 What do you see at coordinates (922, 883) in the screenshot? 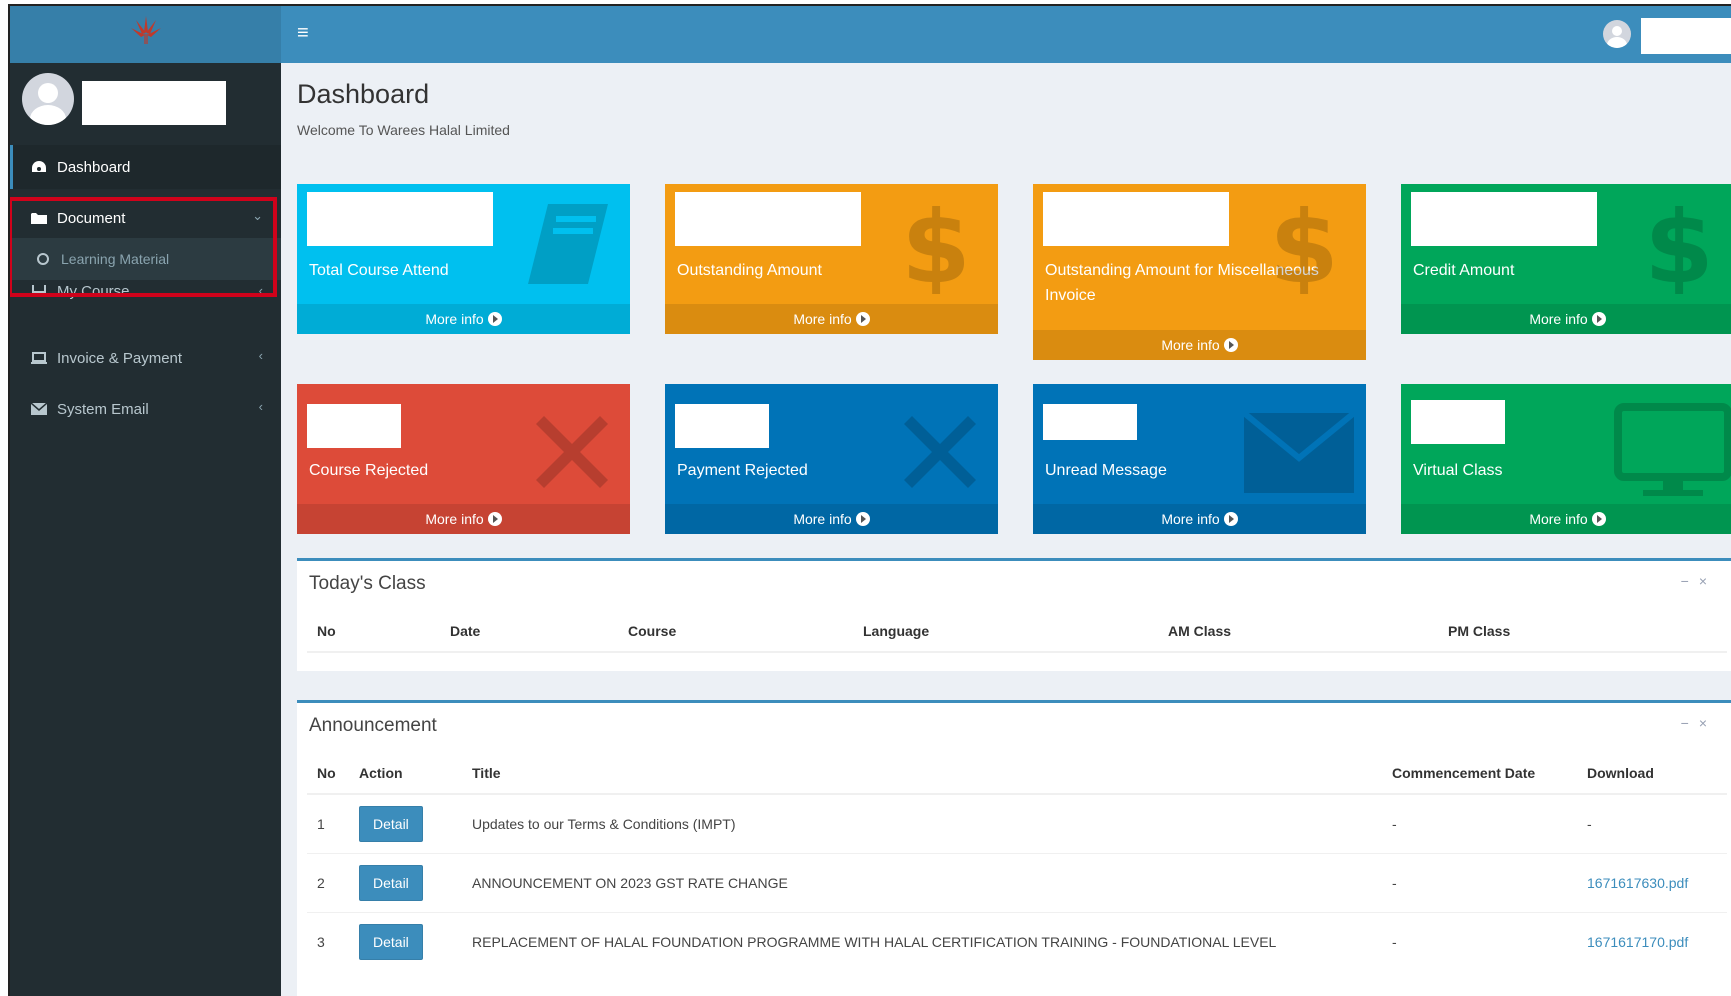
I see `announcement-title: ANNOUNCEMENT ON 2023 GST RATE CHANGE` at bounding box center [922, 883].